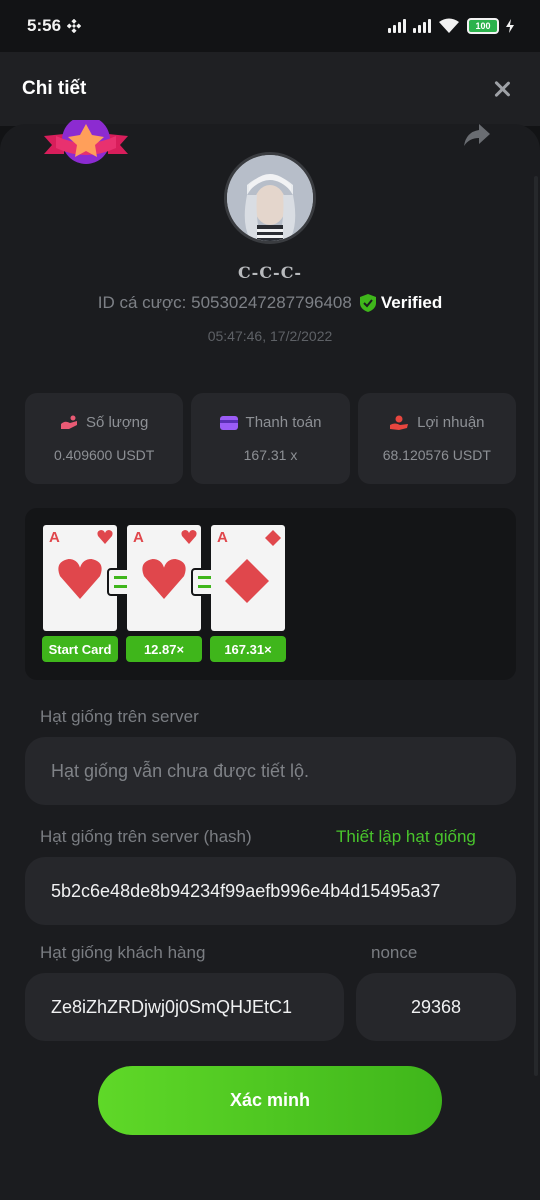 Image resolution: width=540 pixels, height=1200 pixels. I want to click on status-indicators: 100, so click(451, 26).